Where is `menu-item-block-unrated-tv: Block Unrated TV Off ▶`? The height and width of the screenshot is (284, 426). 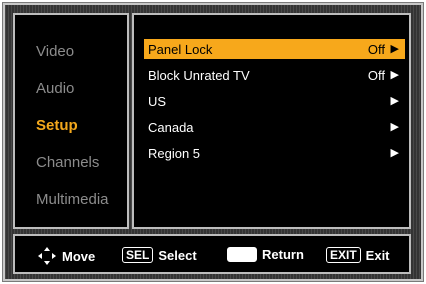 menu-item-block-unrated-tv: Block Unrated TV Off ▶ is located at coordinates (274, 75).